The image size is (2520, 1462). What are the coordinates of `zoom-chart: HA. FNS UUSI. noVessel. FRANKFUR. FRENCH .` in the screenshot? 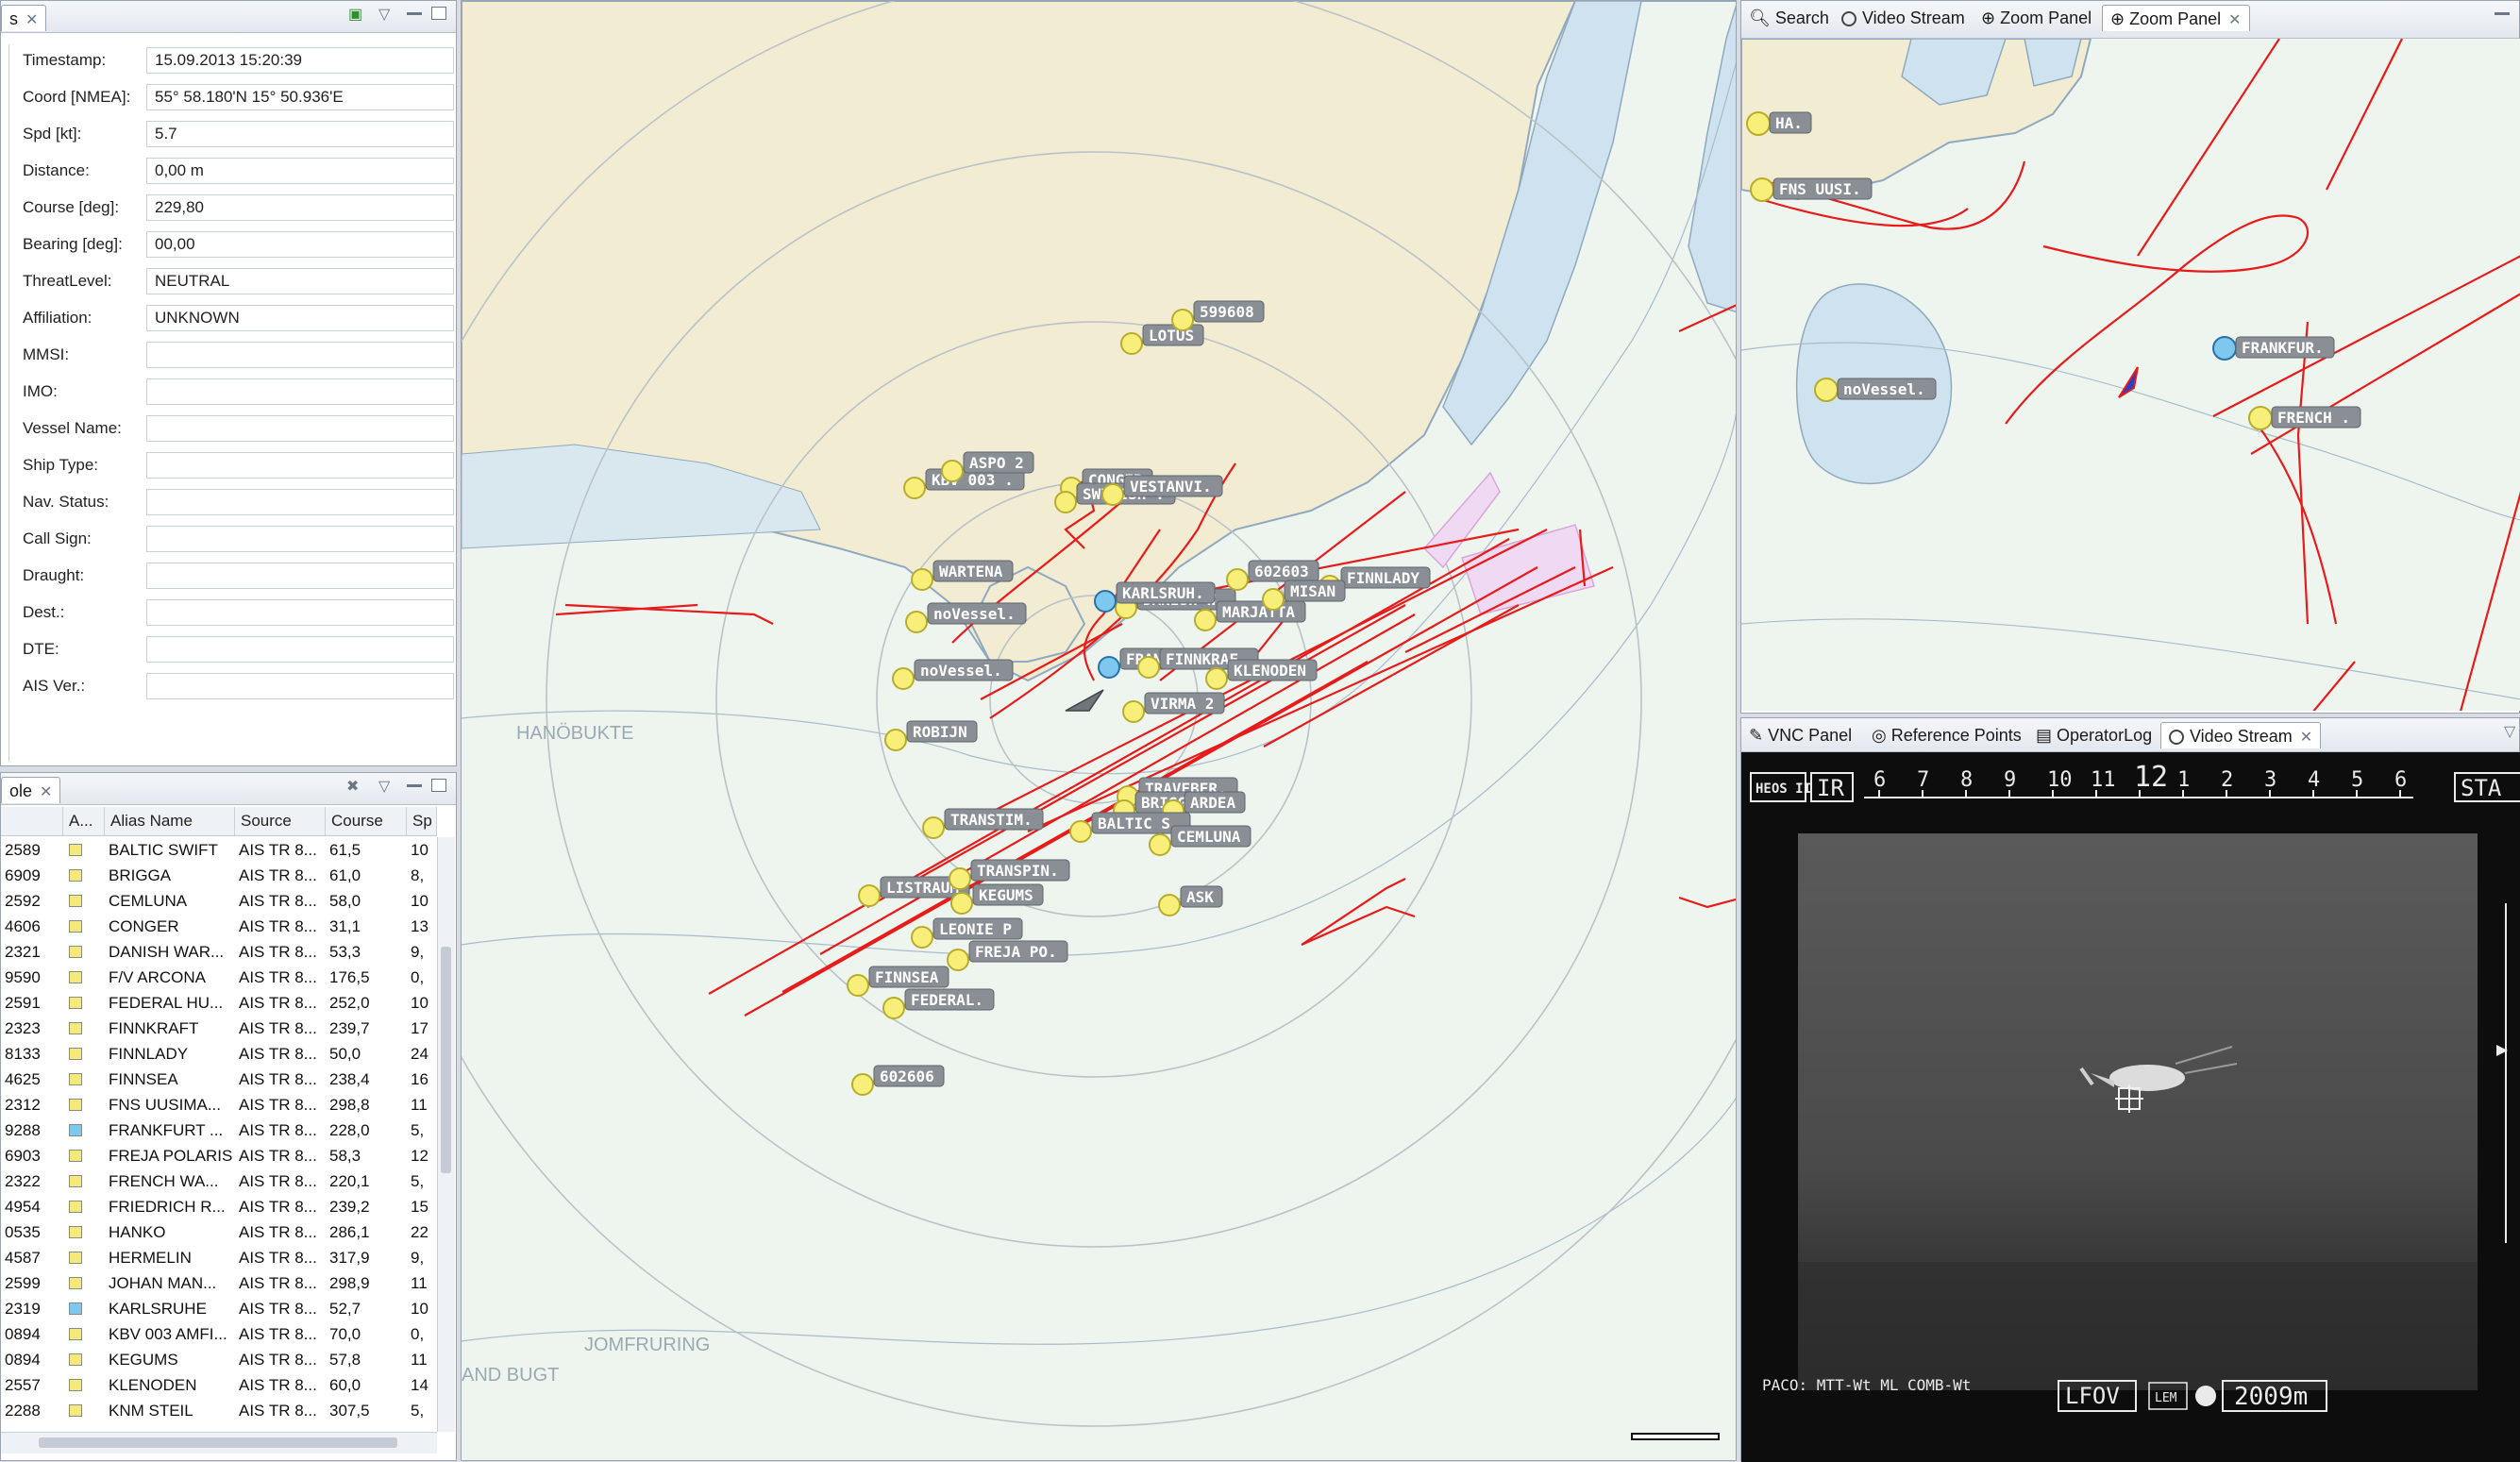 It's located at (2130, 375).